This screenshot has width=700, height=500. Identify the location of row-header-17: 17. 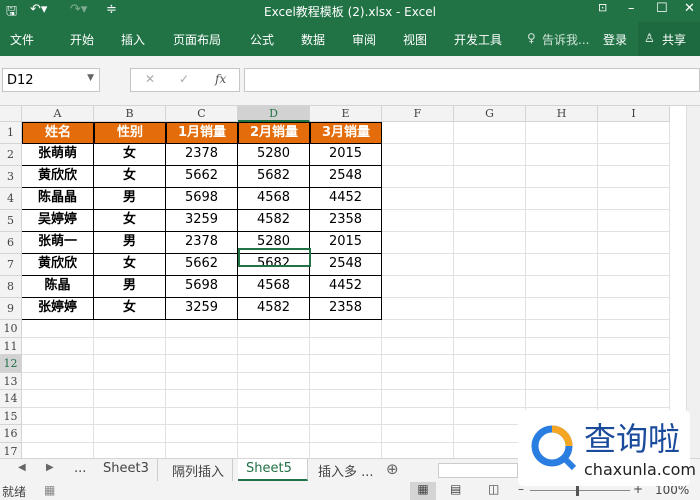
(11, 450).